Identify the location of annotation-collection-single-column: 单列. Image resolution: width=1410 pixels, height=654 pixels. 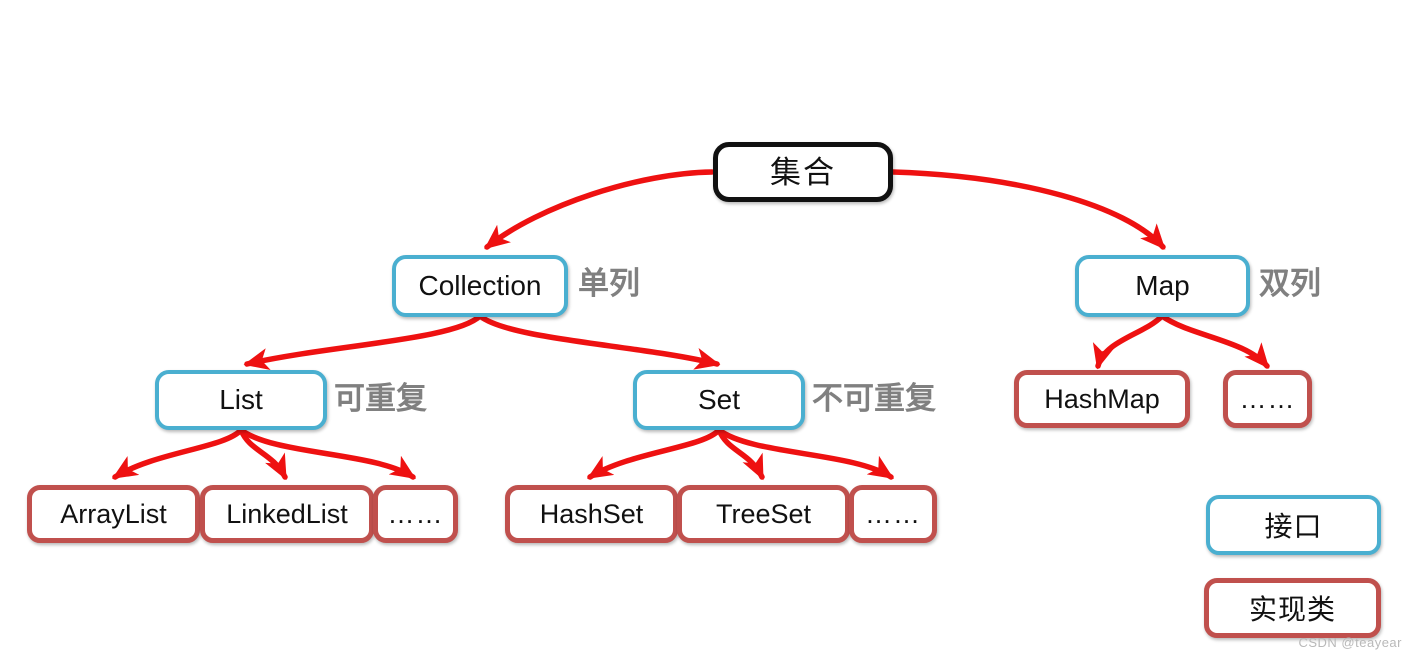
(609, 283).